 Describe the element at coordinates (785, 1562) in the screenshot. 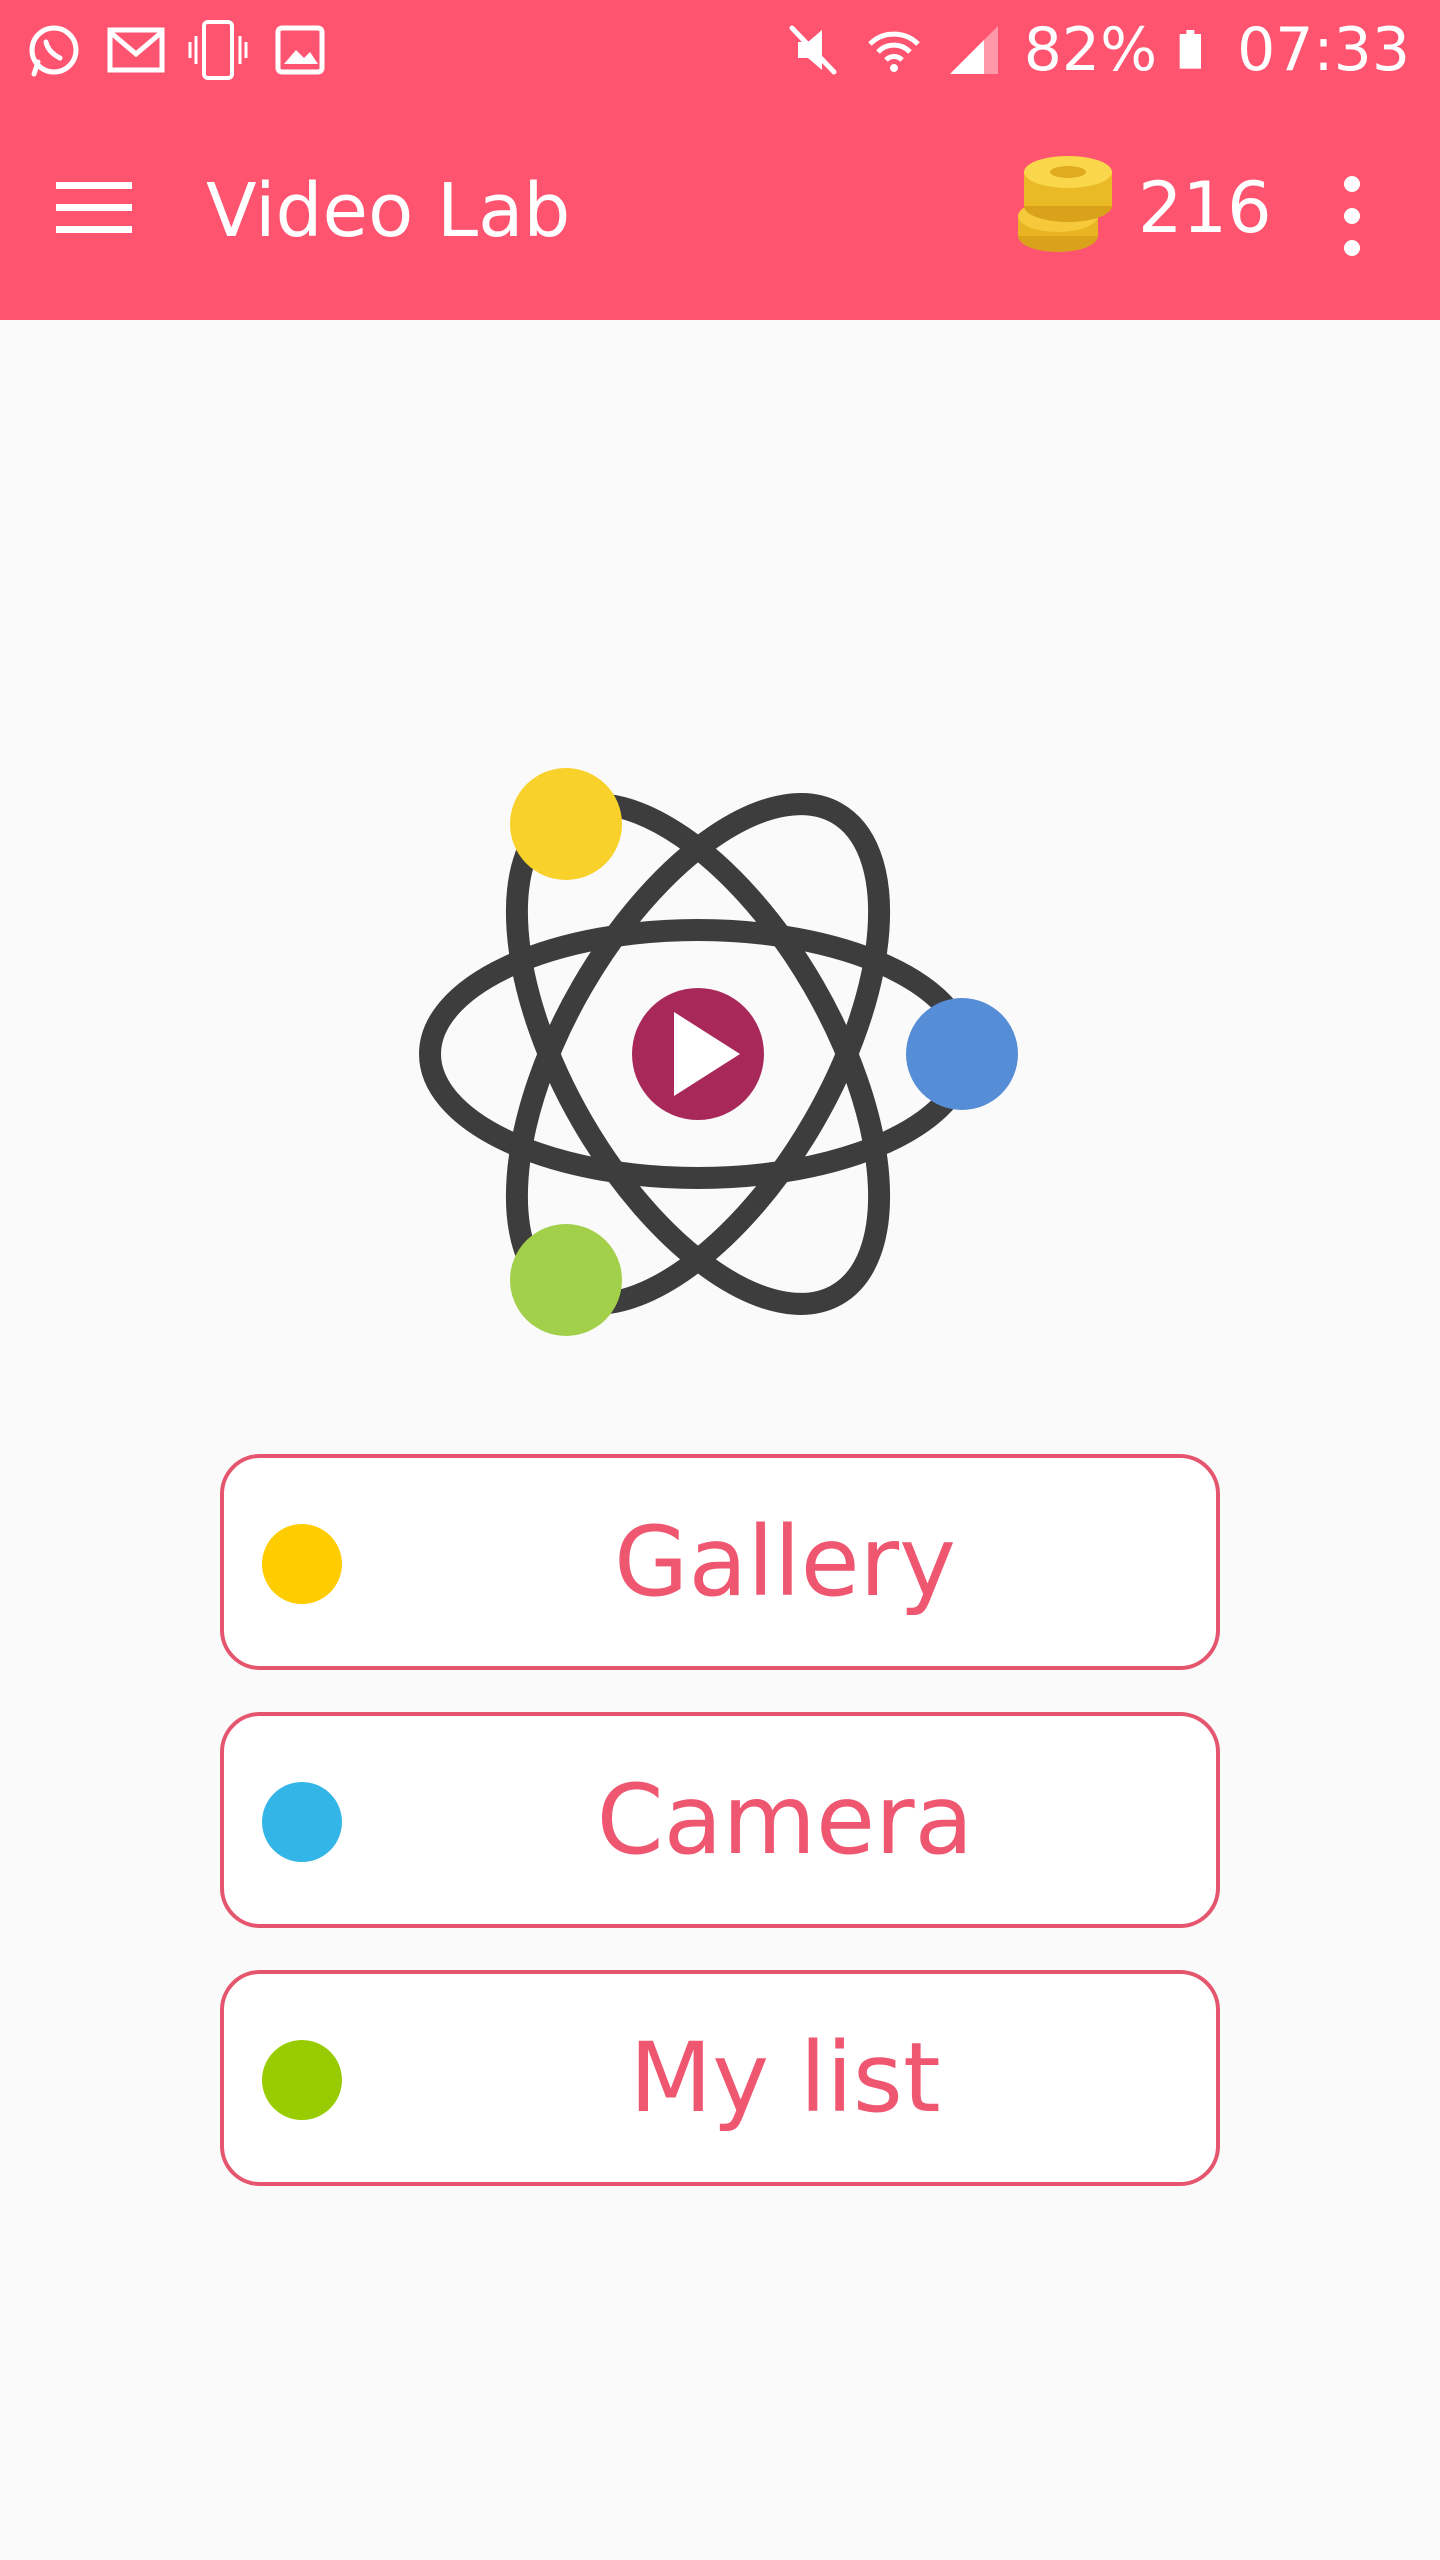

I see `gallery-label: Gallery` at that location.